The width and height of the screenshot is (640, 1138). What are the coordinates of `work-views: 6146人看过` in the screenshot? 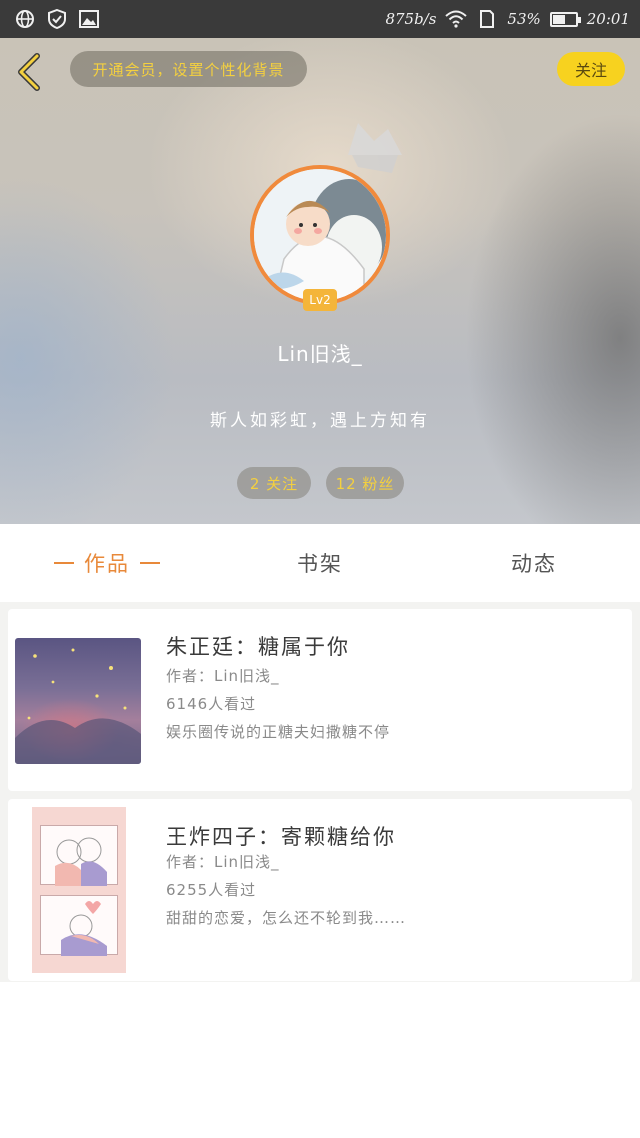 It's located at (211, 704).